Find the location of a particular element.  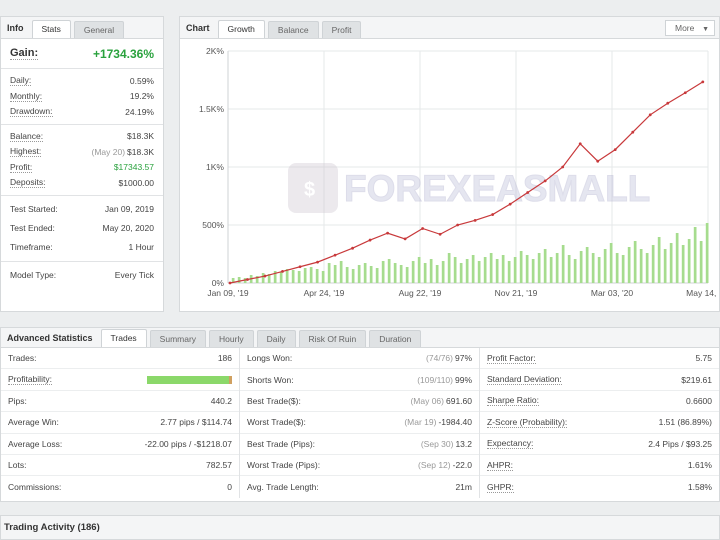

tab-profit: Profit is located at coordinates (341, 29).